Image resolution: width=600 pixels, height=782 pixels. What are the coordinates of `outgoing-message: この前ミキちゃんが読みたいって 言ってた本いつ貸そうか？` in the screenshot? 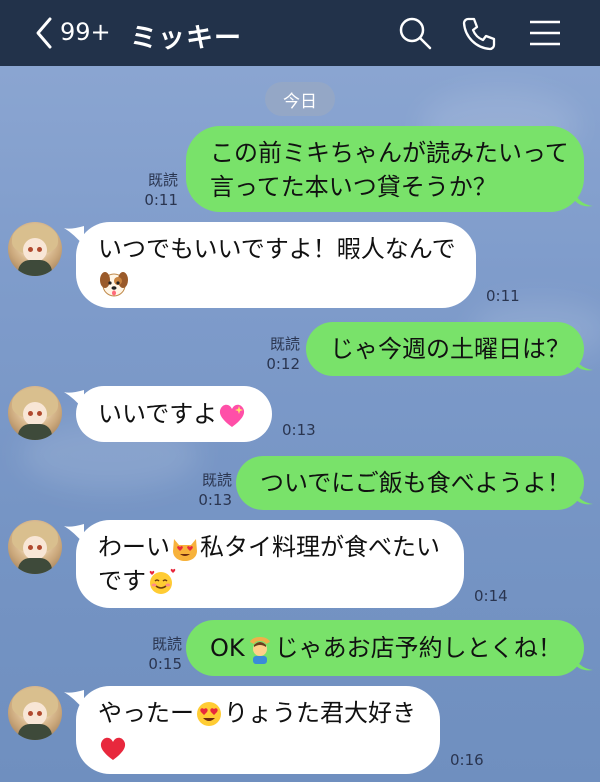 It's located at (385, 169).